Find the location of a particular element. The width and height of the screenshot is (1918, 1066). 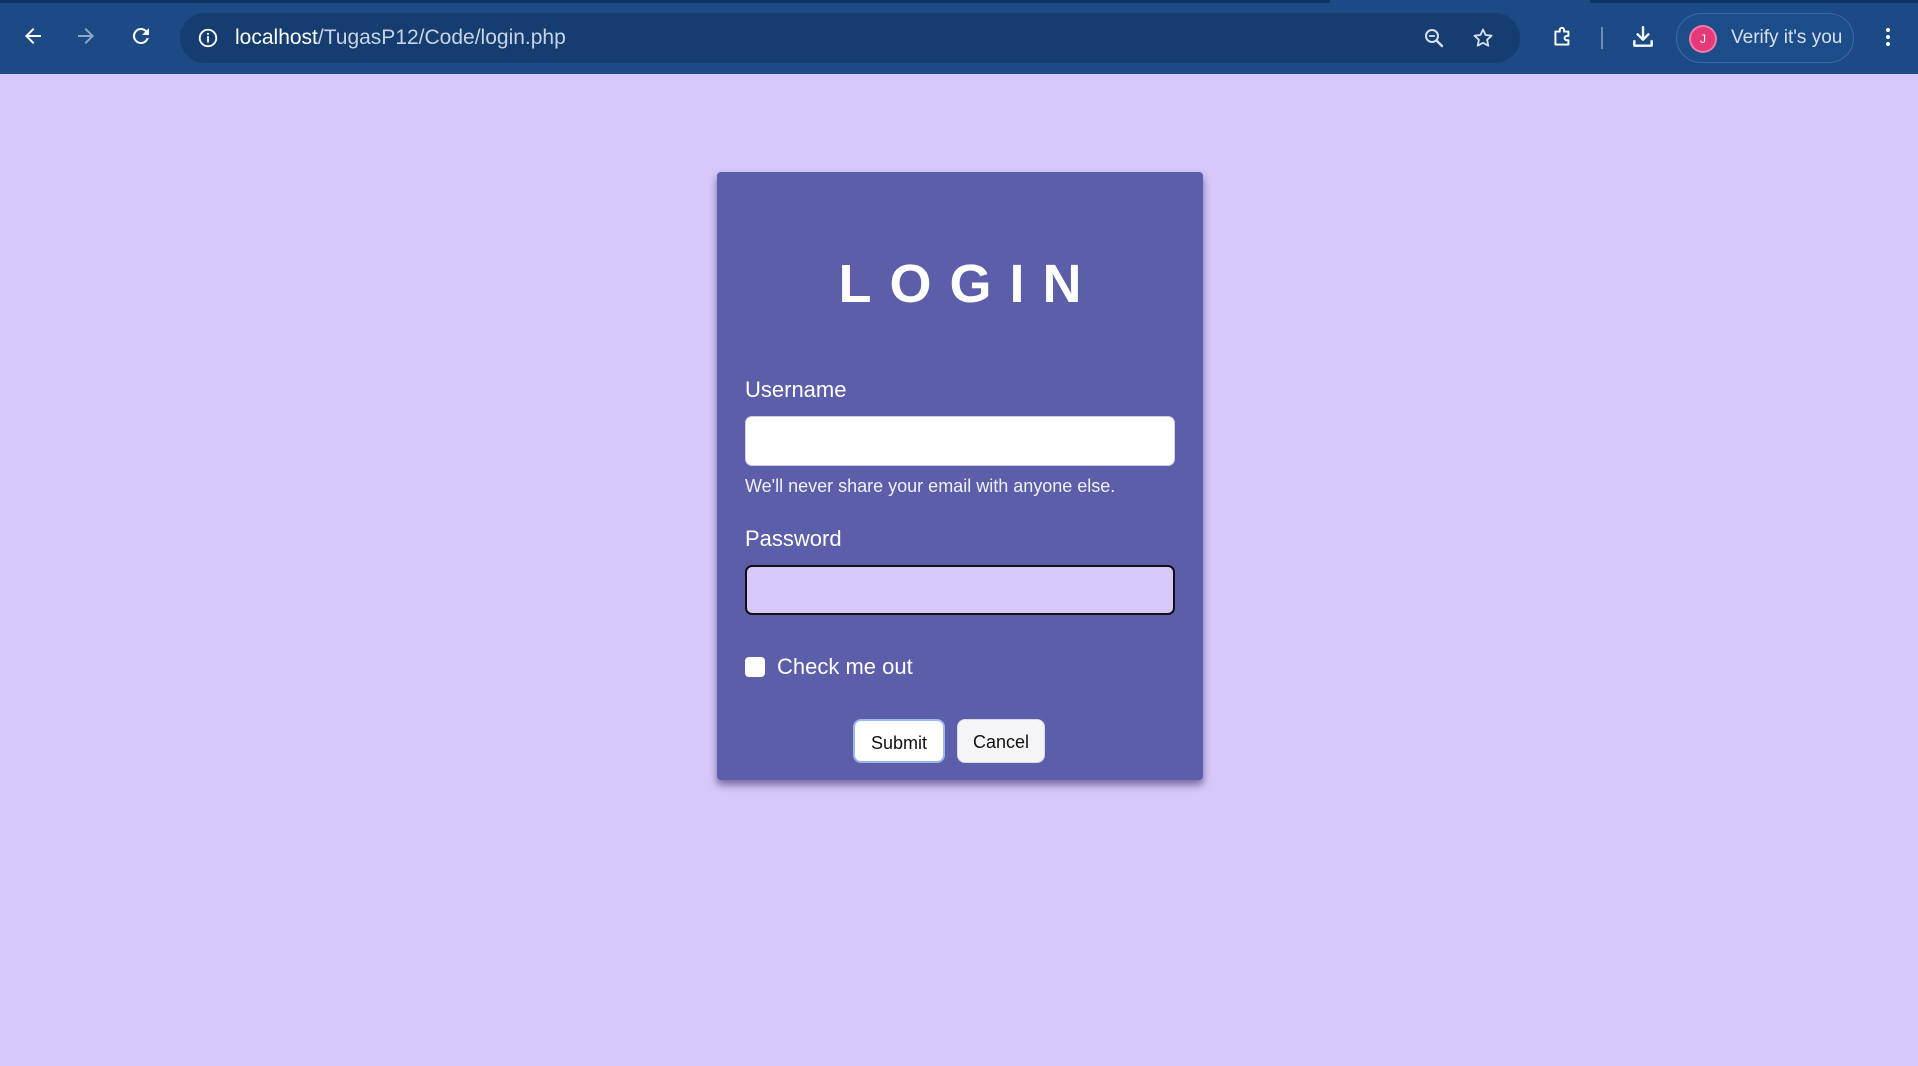

bookmark-button is located at coordinates (1483, 38).